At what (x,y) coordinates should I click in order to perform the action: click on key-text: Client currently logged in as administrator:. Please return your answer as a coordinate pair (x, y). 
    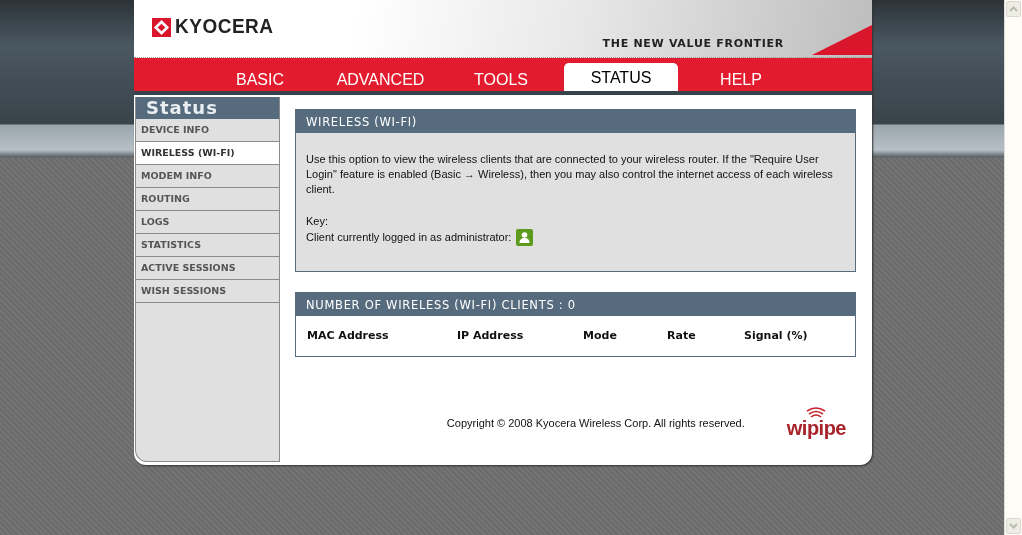
    Looking at the image, I should click on (409, 237).